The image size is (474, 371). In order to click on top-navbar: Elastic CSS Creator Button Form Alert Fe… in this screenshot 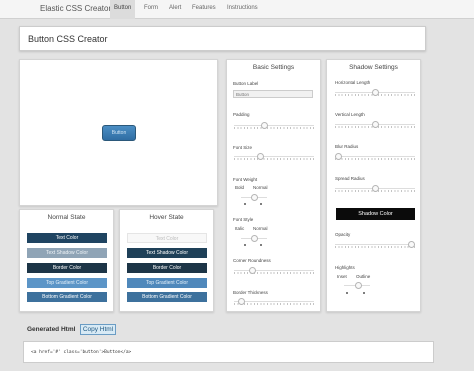, I will do `click(237, 9)`.